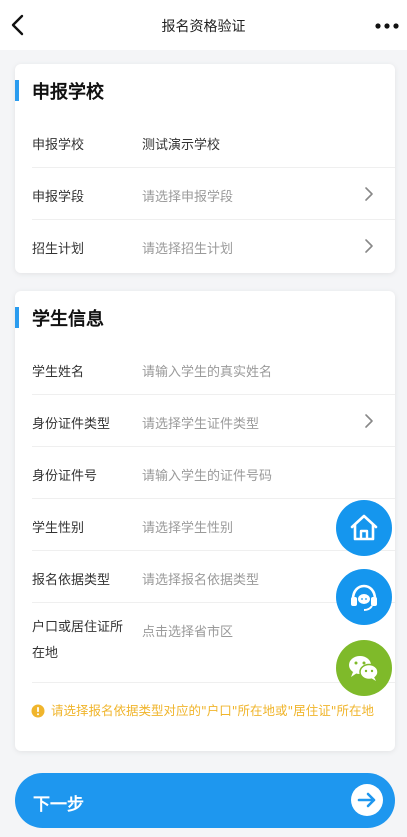  What do you see at coordinates (188, 528) in the screenshot?
I see `gender-placeholder: 请选择学生性别` at bounding box center [188, 528].